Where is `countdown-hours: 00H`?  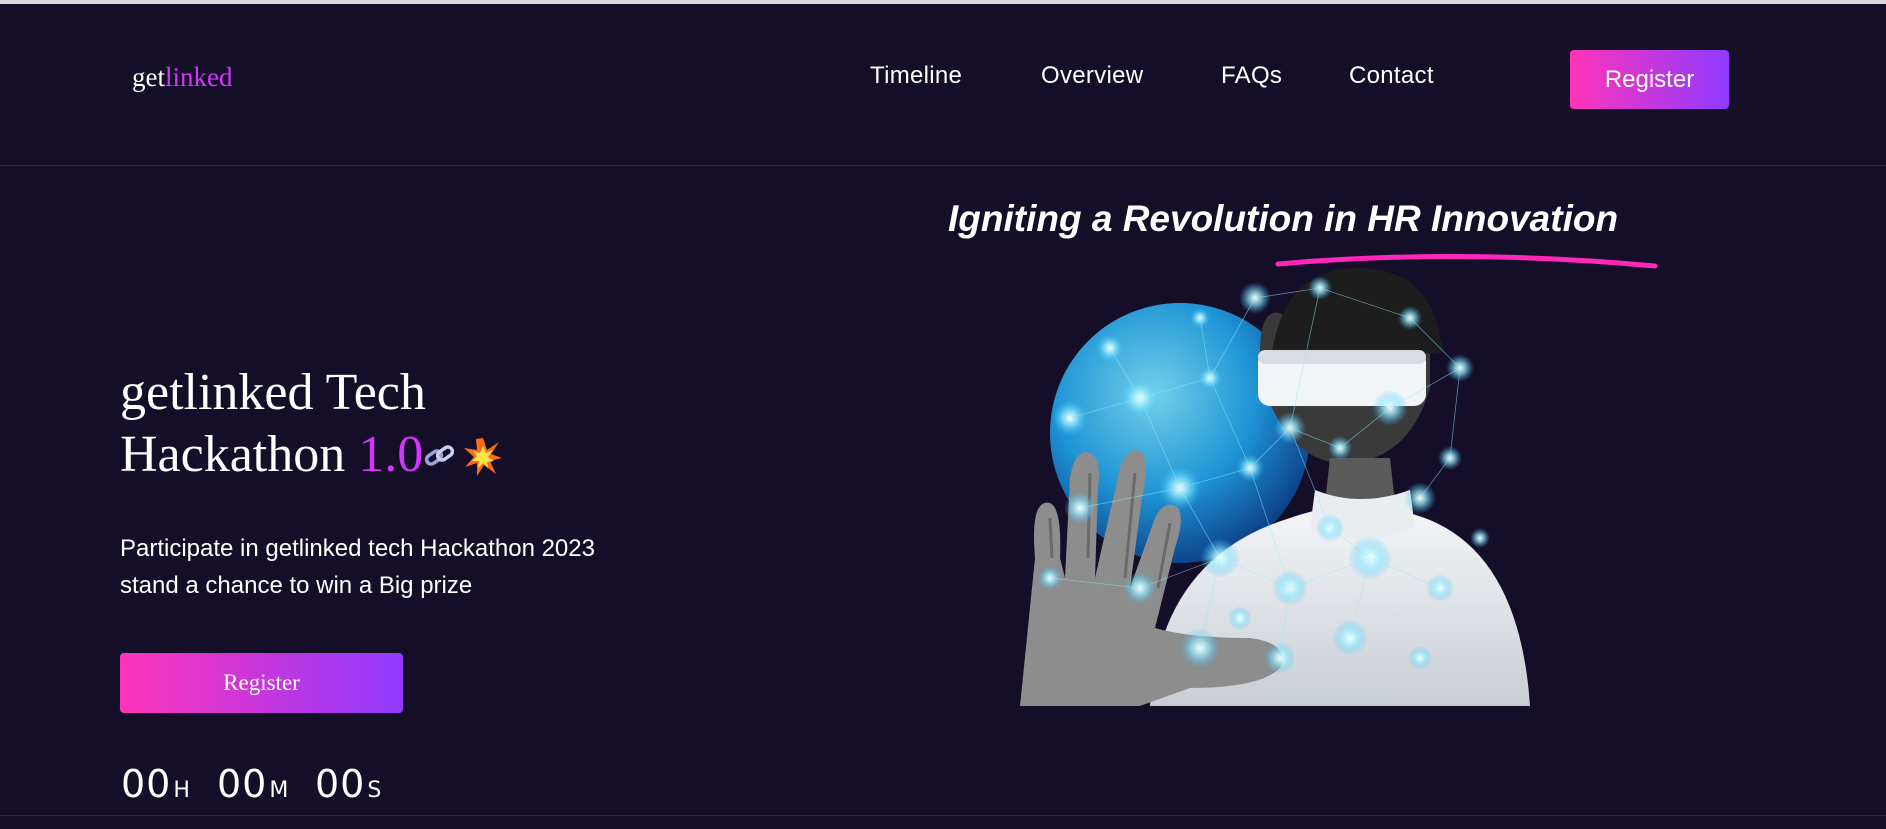
countdown-hours: 00H is located at coordinates (155, 784).